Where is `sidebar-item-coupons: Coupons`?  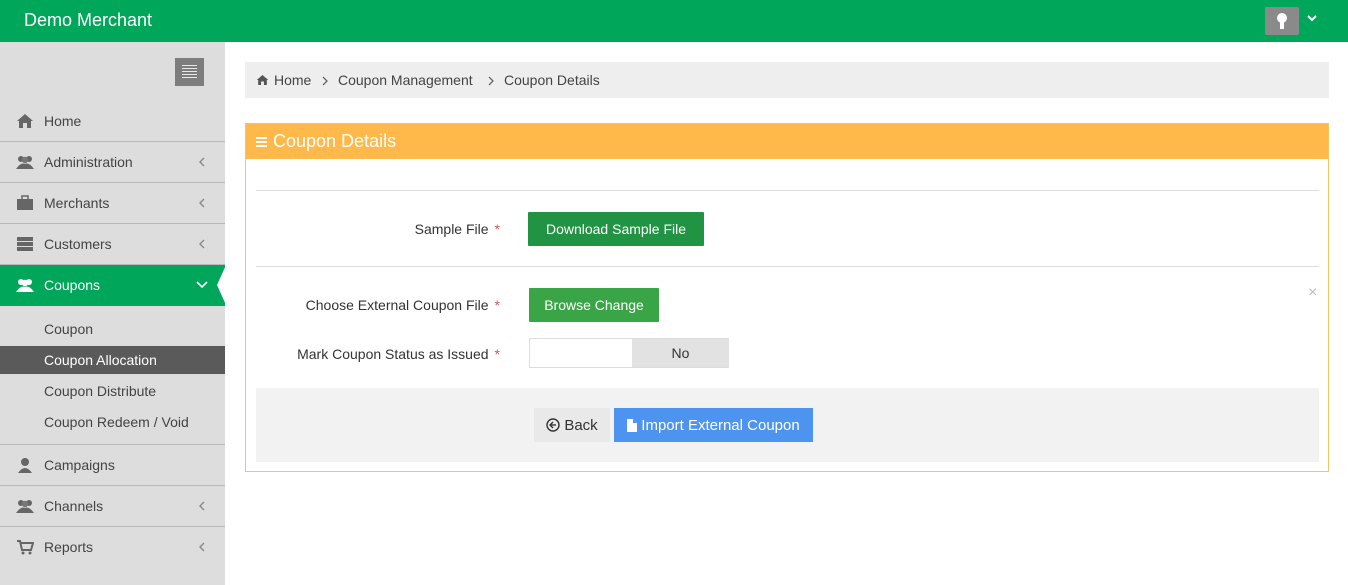
sidebar-item-coupons: Coupons is located at coordinates (113, 285).